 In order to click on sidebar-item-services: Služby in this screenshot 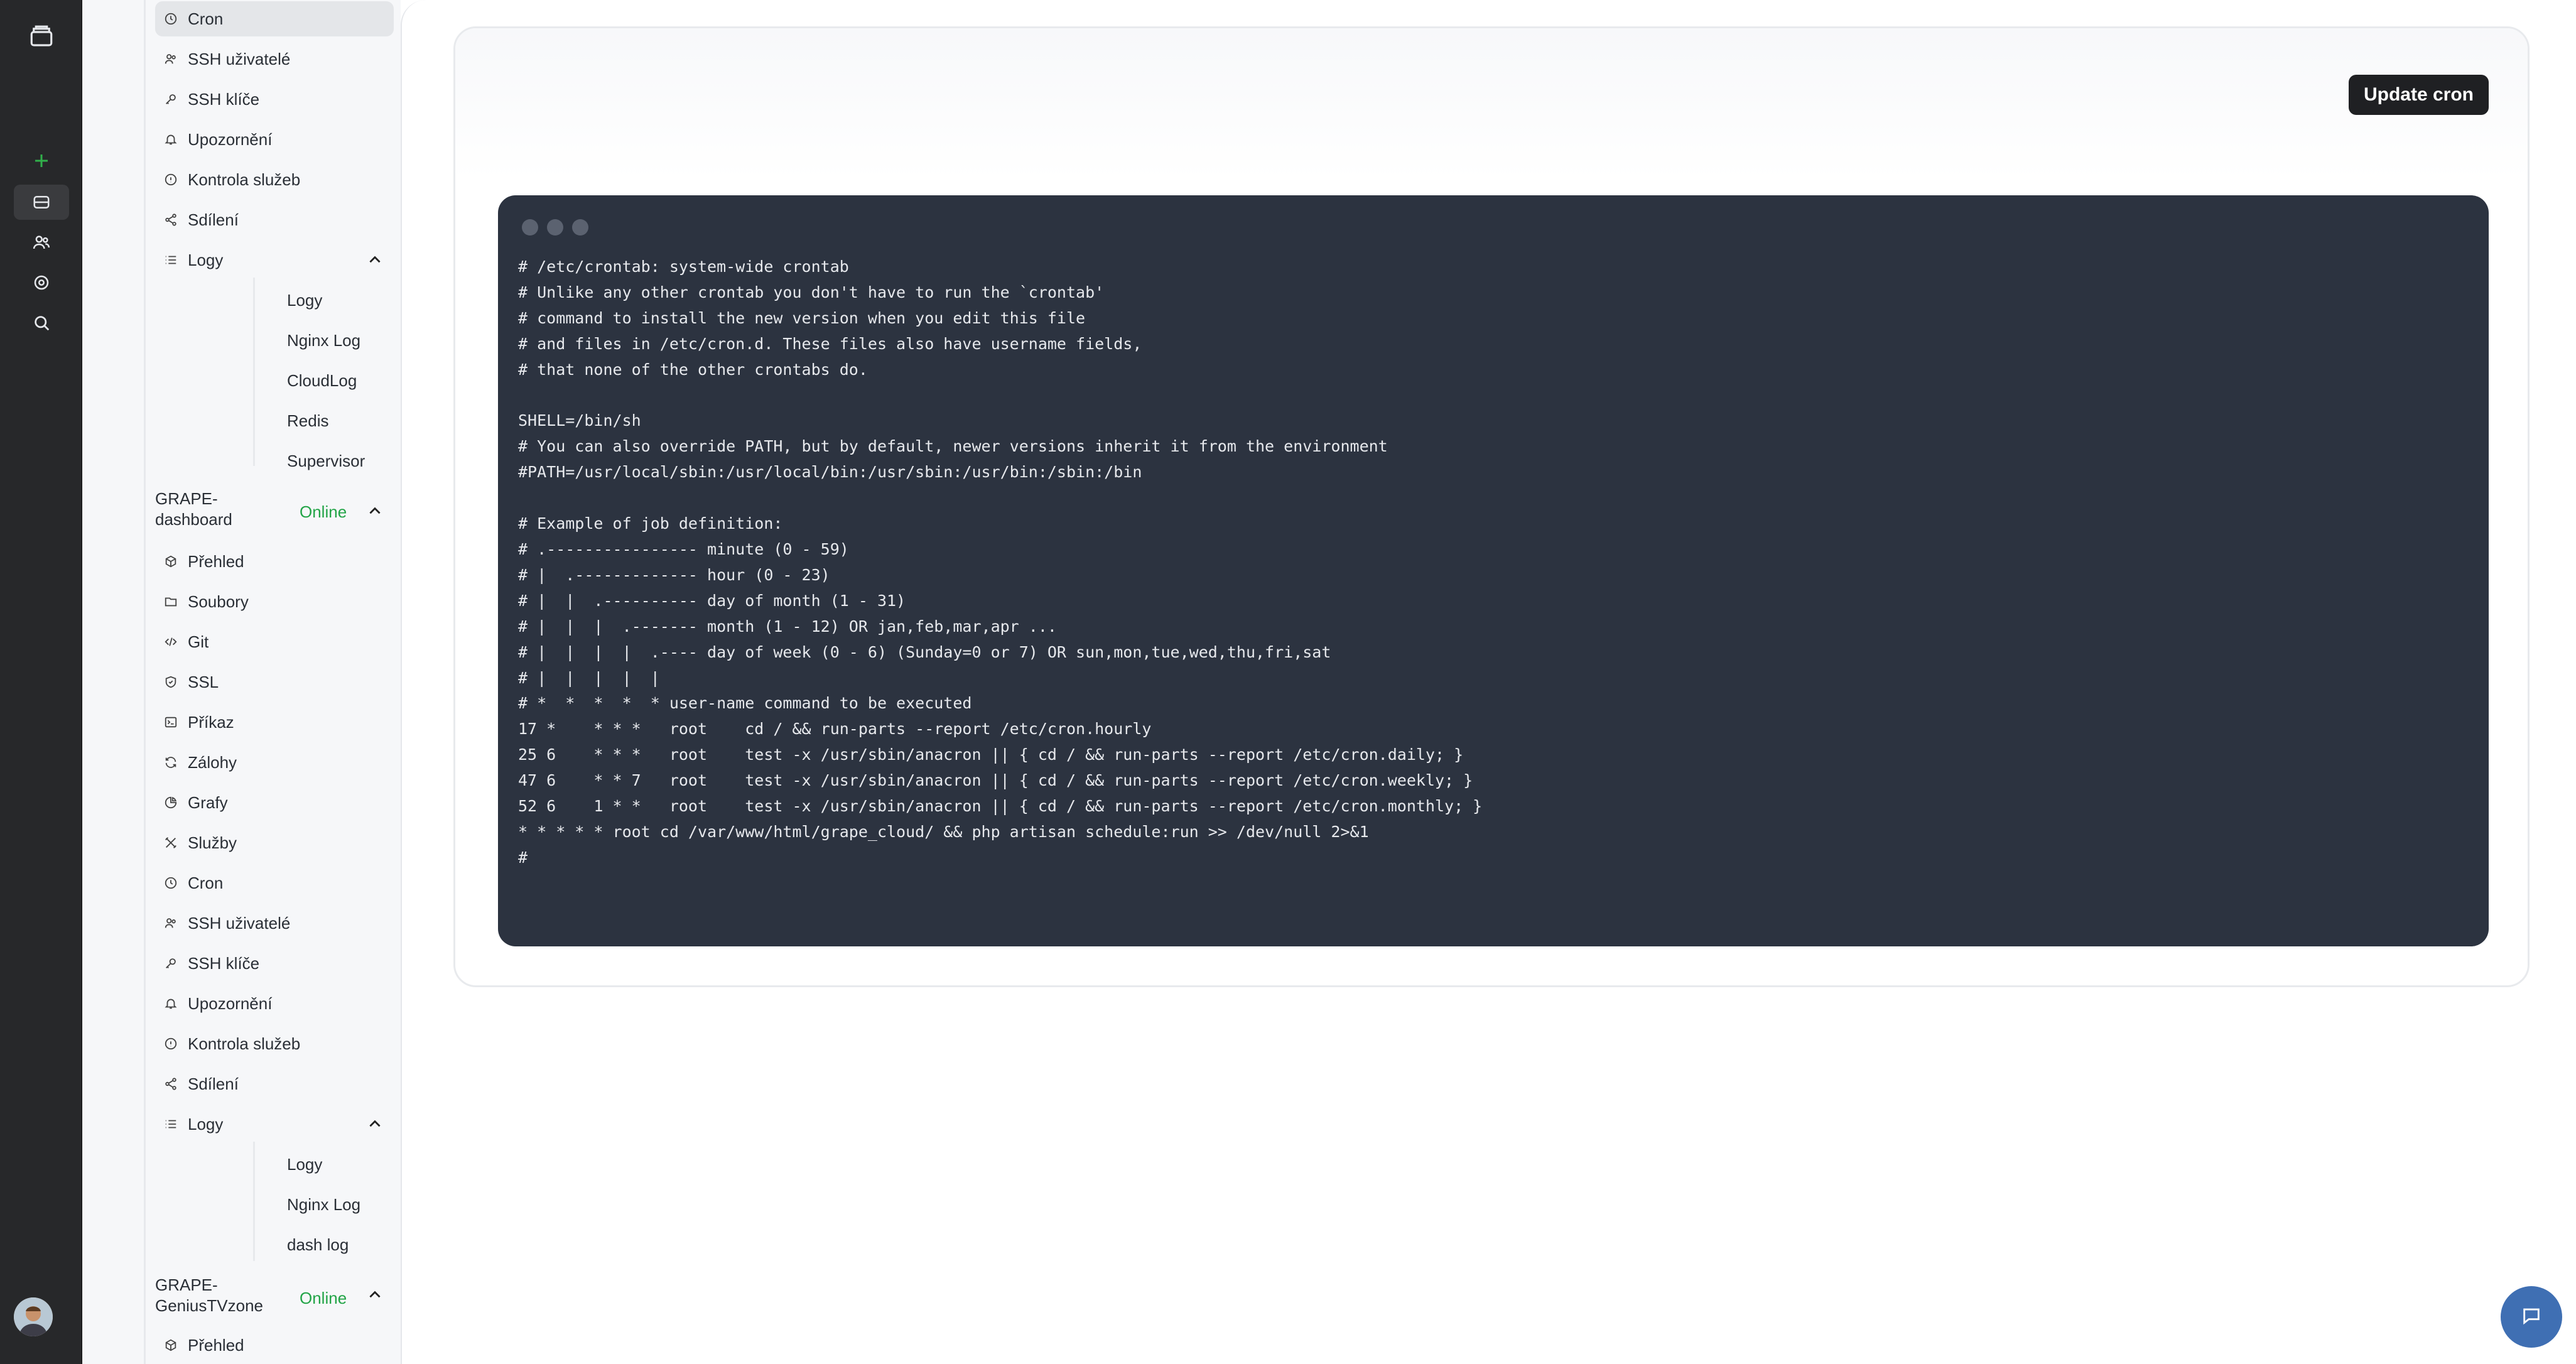, I will do `click(275, 842)`.